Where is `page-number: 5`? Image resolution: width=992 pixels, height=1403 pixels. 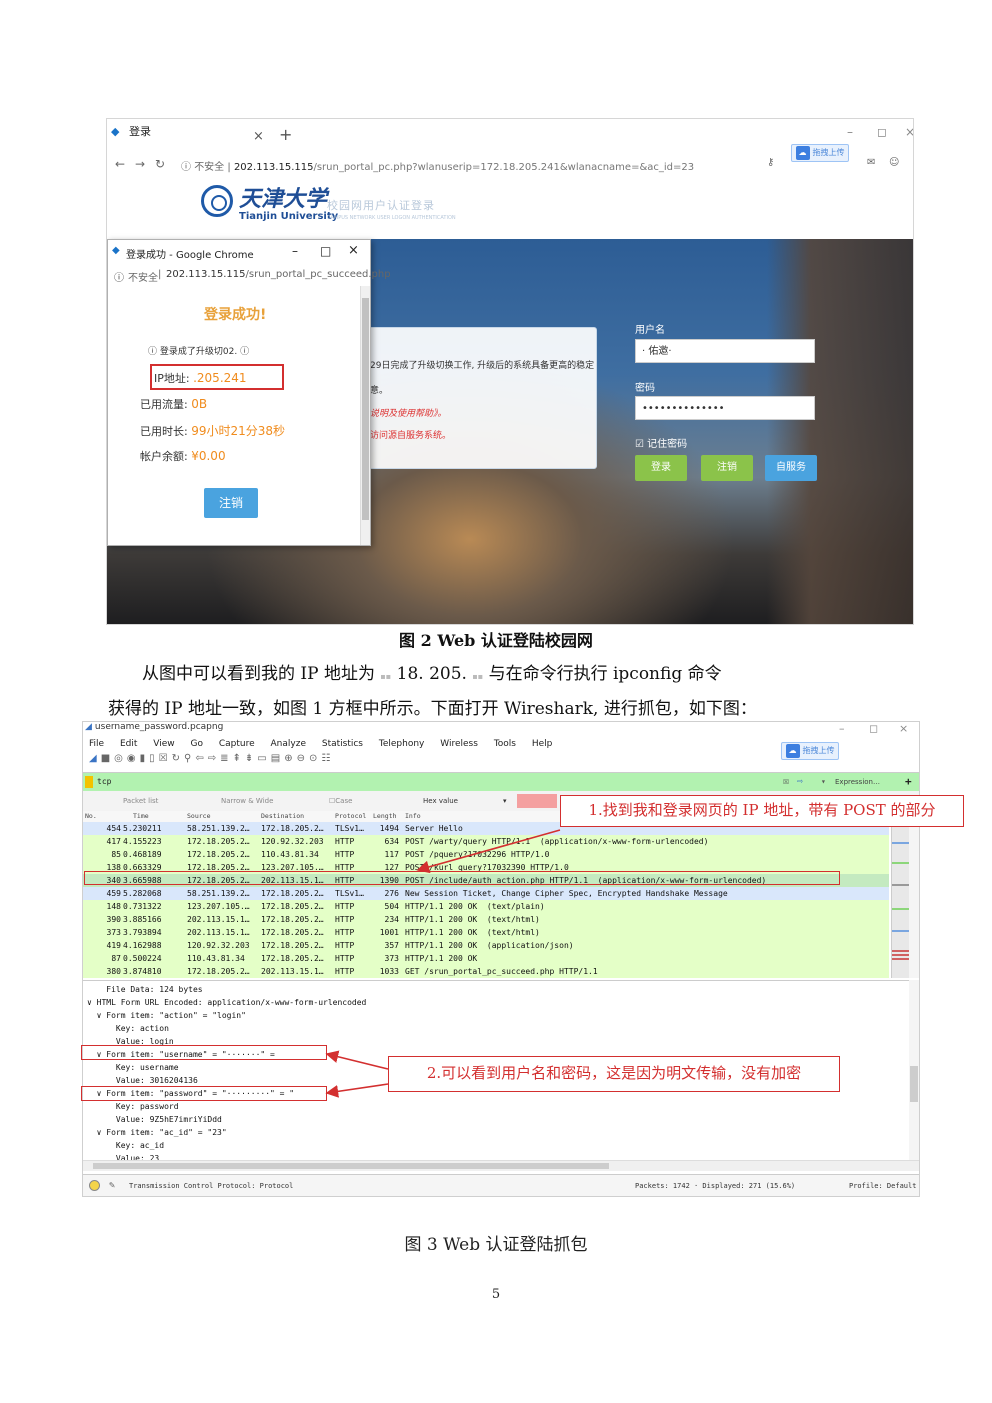
page-number: 5 is located at coordinates (496, 1294).